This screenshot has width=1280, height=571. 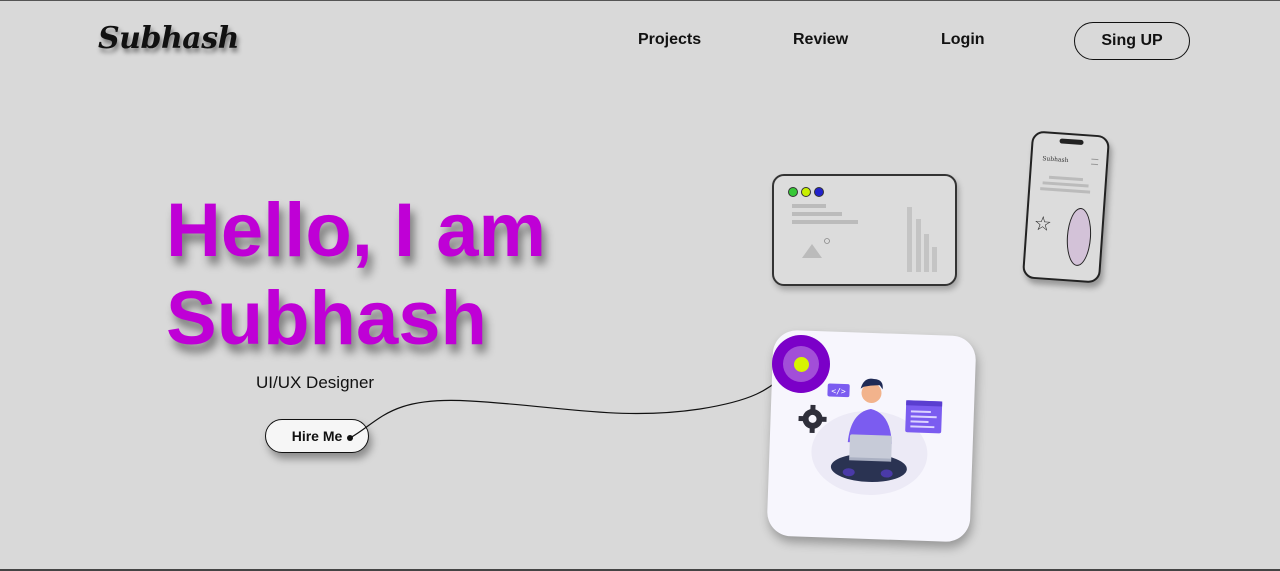 I want to click on hero-title: Hello, I am Subhash, so click(x=356, y=275).